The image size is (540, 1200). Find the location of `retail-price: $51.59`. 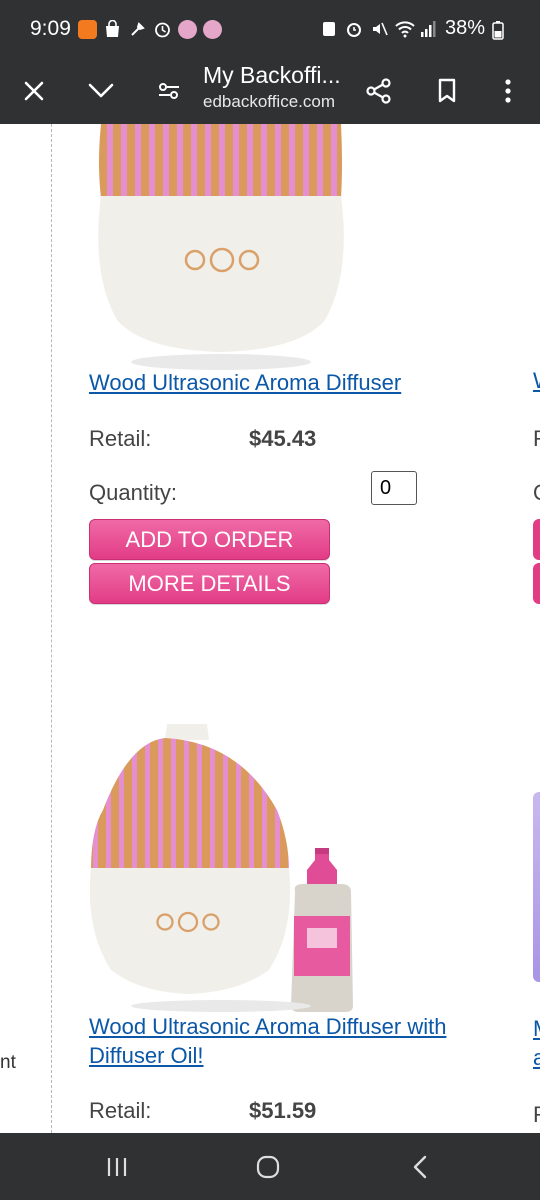

retail-price: $51.59 is located at coordinates (283, 1110).